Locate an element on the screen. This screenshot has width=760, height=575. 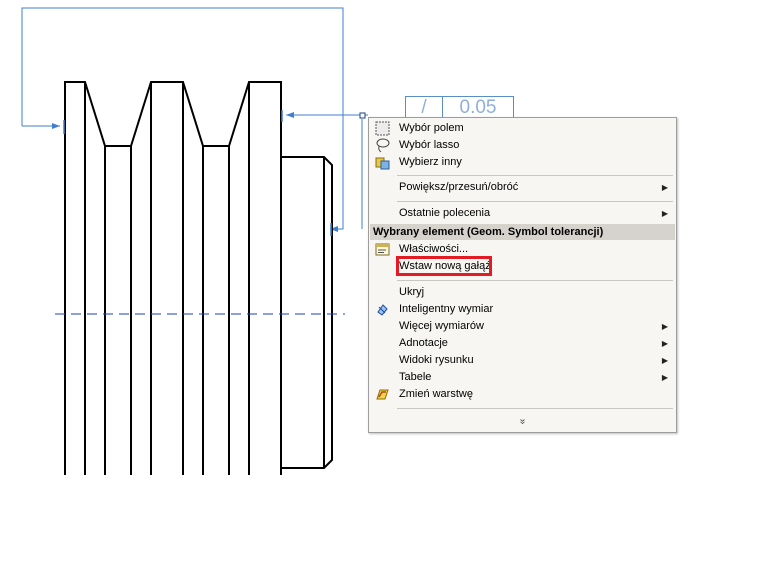
menu-item-lasso-select: Wybór lasso is located at coordinates (522, 145).